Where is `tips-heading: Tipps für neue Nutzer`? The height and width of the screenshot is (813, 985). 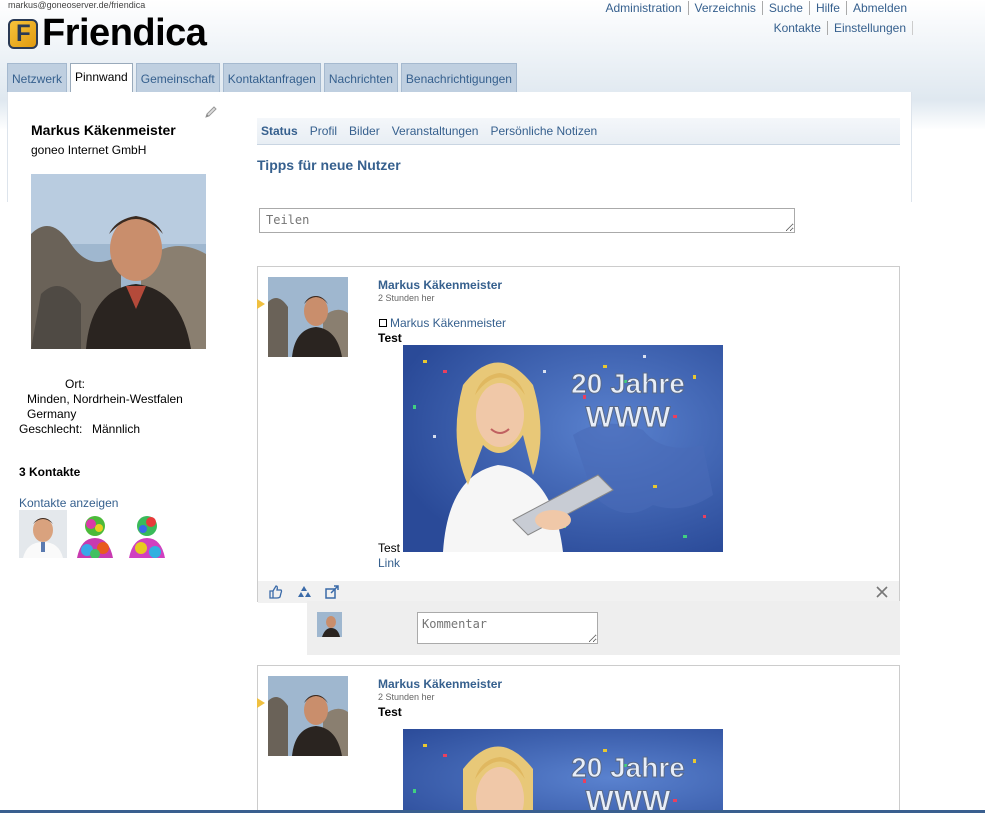
tips-heading: Tipps für neue Nutzer is located at coordinates (329, 165).